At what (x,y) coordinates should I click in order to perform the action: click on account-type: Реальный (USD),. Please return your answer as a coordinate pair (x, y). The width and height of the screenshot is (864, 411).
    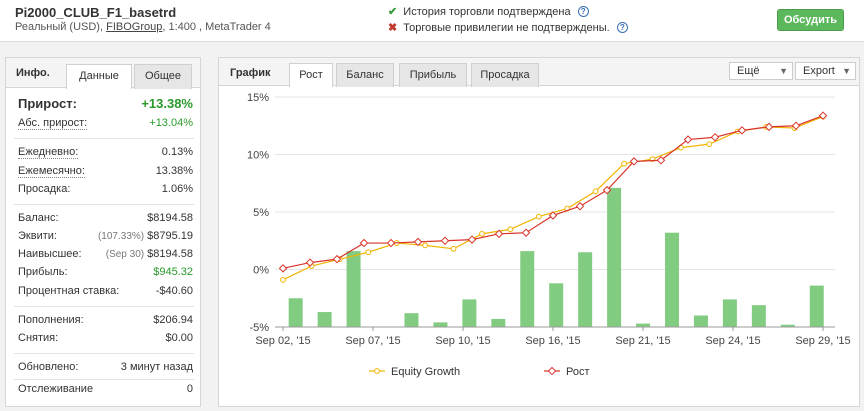
    Looking at the image, I should click on (59, 27).